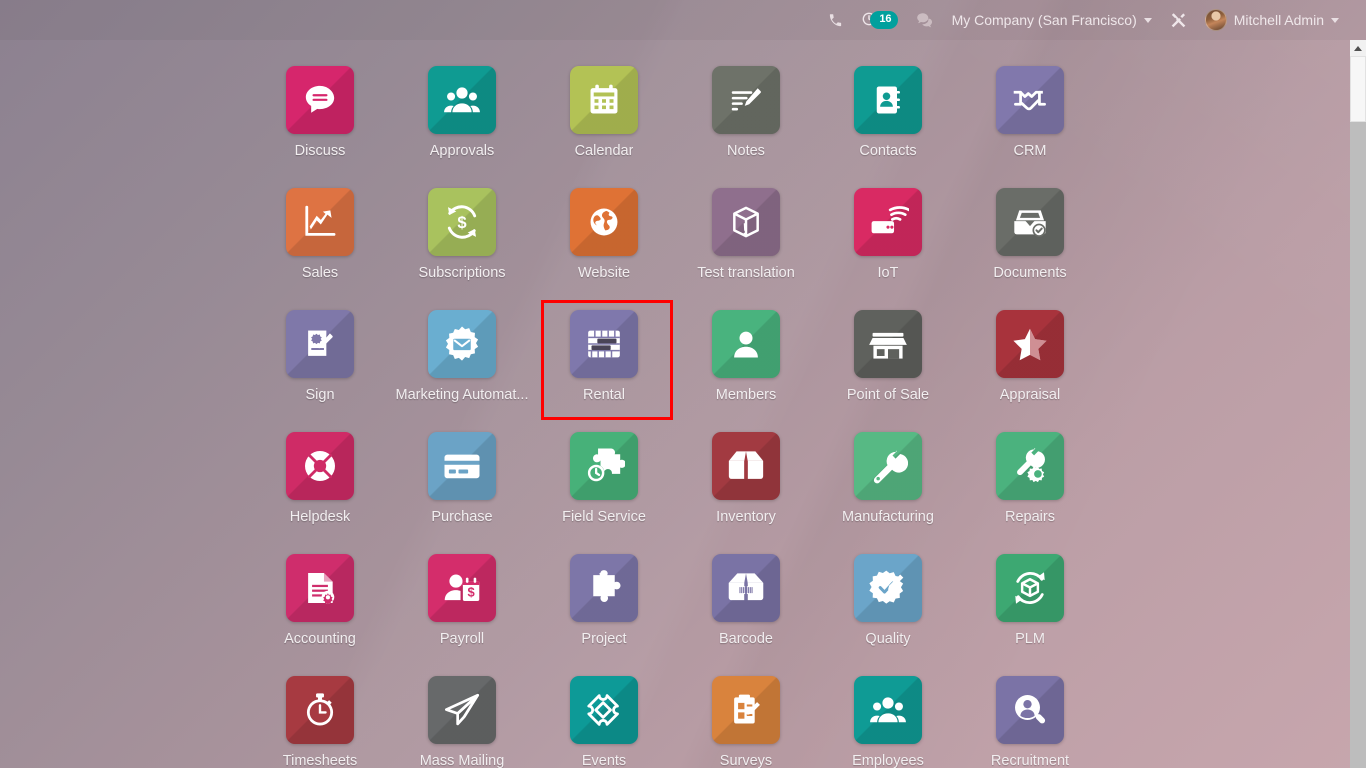 Image resolution: width=1366 pixels, height=768 pixels. Describe the element at coordinates (1030, 483) in the screenshot. I see `app-repairs: Repairs` at that location.